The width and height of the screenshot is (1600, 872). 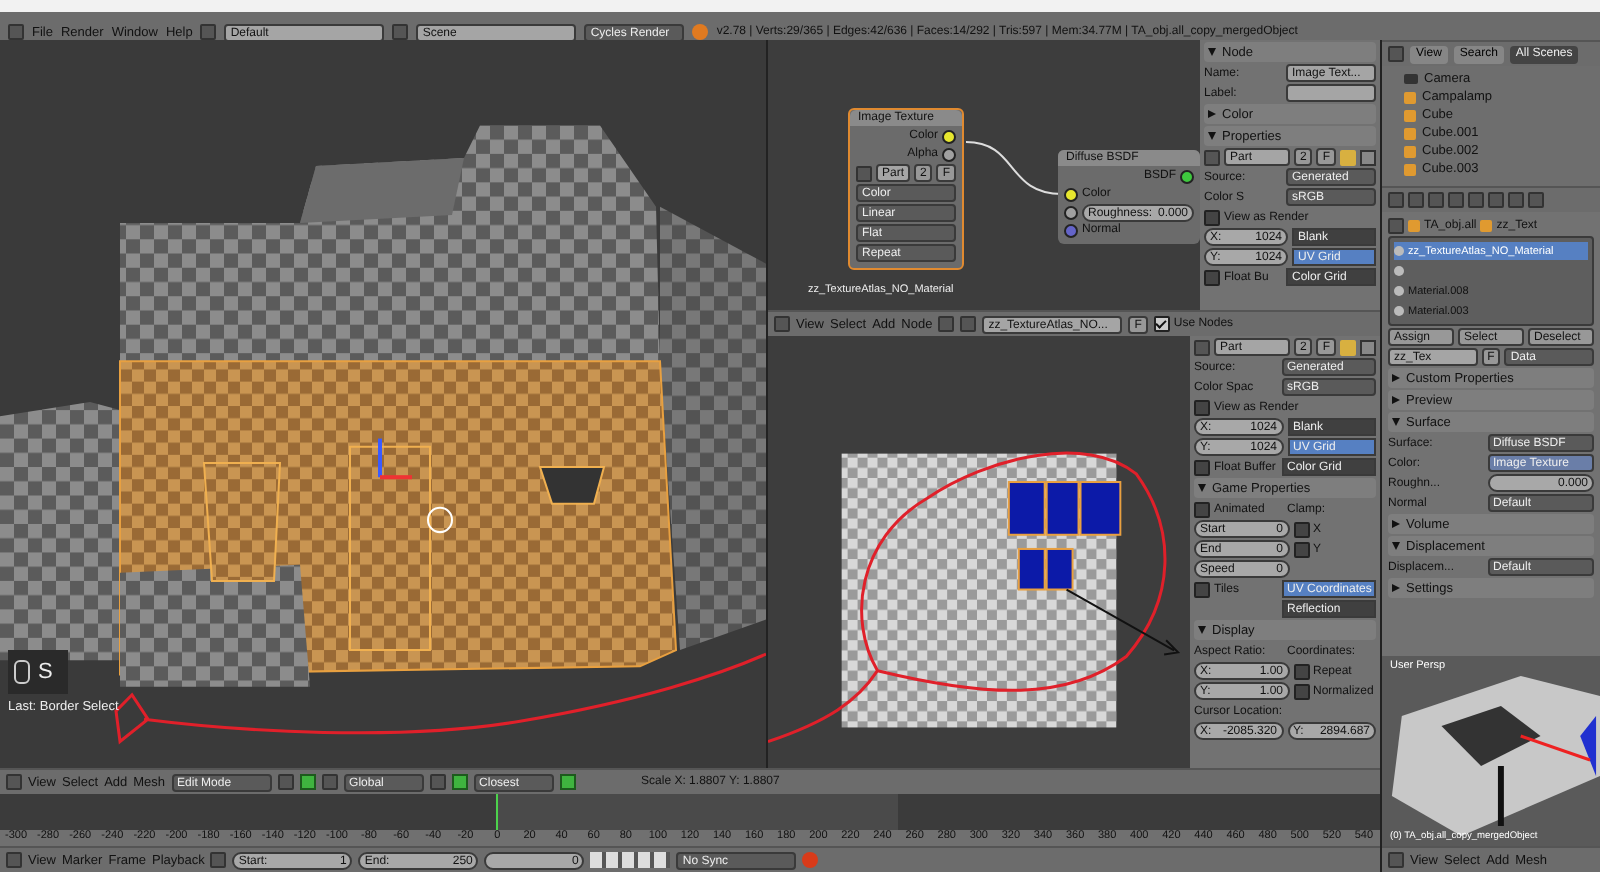 I want to click on output-socket, so click(x=1187, y=176).